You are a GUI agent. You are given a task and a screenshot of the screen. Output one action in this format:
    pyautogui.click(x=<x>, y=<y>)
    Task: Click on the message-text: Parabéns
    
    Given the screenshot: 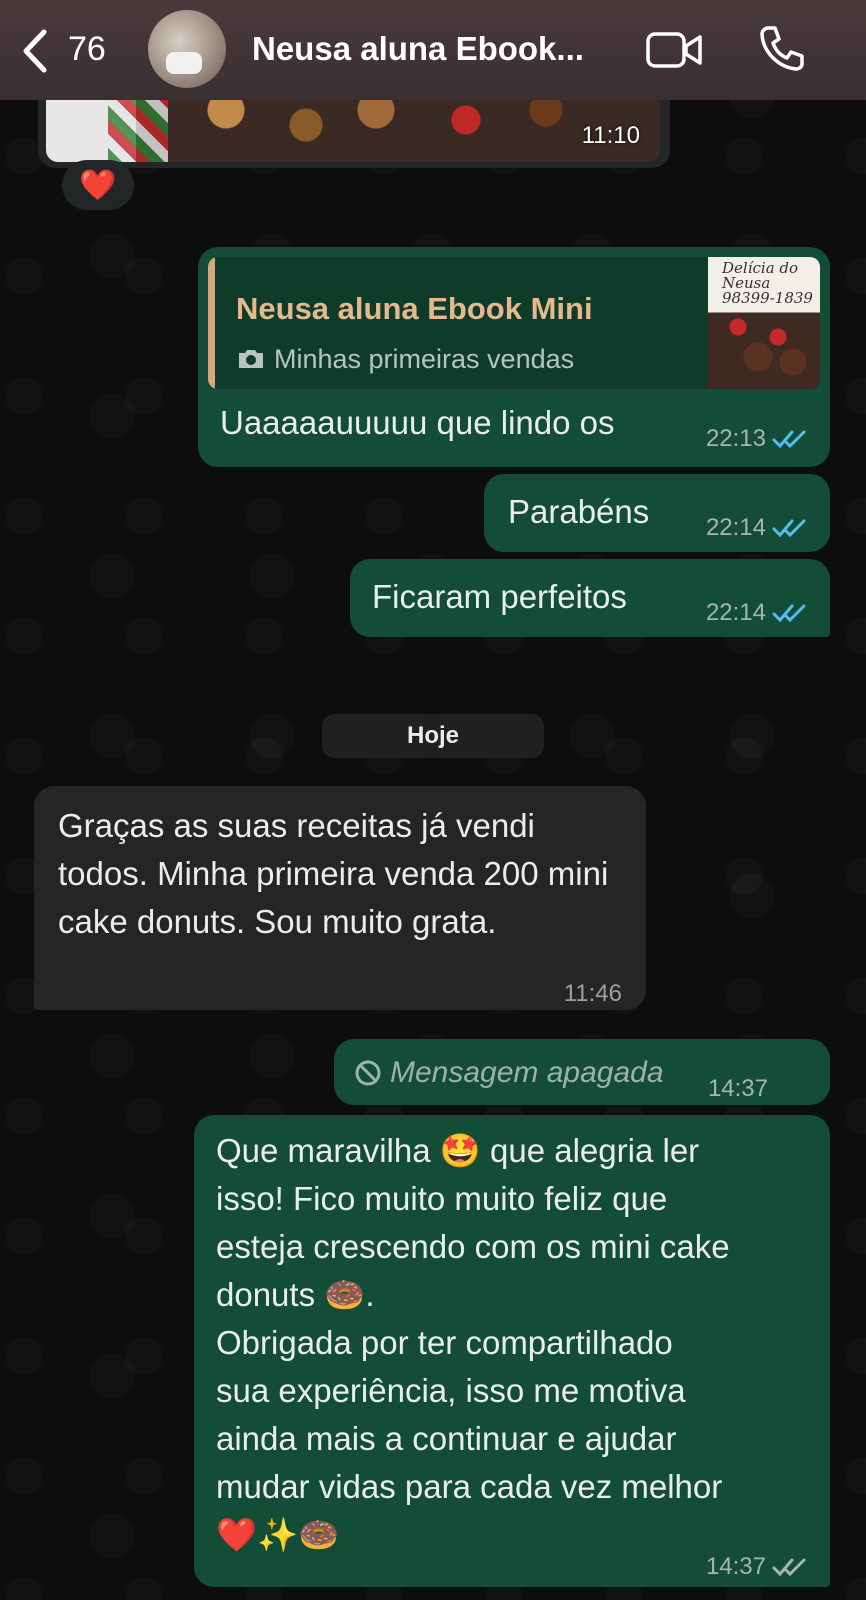 What is the action you would take?
    pyautogui.click(x=579, y=511)
    